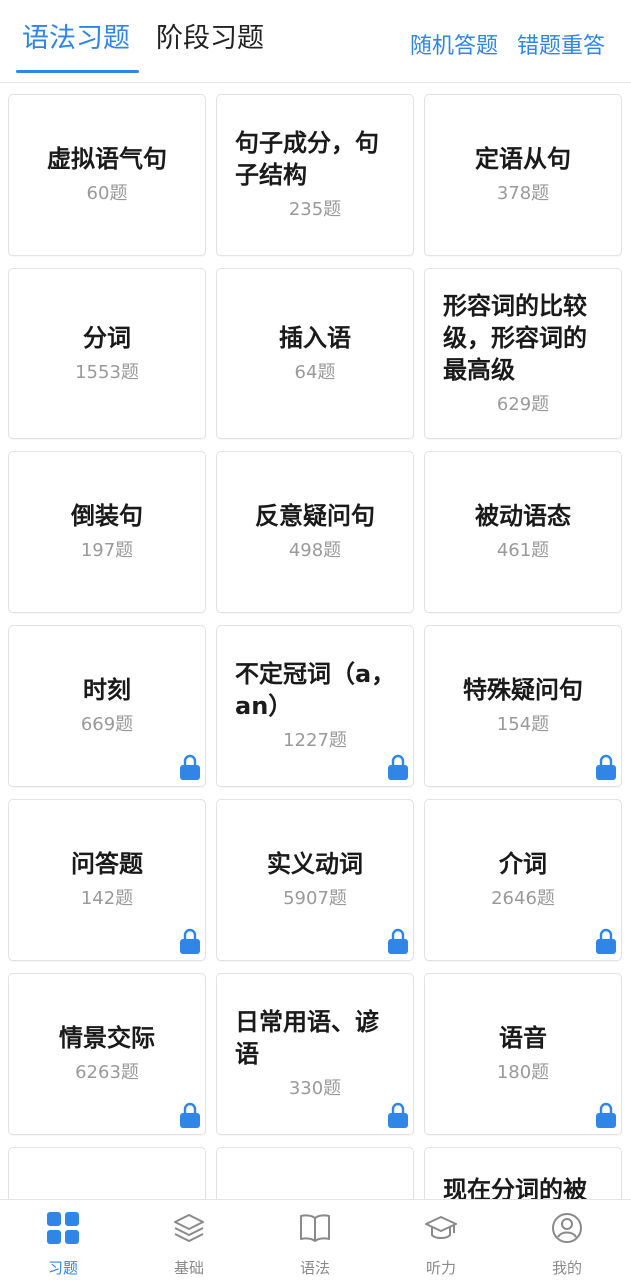  I want to click on exercise-card: 日常用语、谚语 330题, so click(315, 1054).